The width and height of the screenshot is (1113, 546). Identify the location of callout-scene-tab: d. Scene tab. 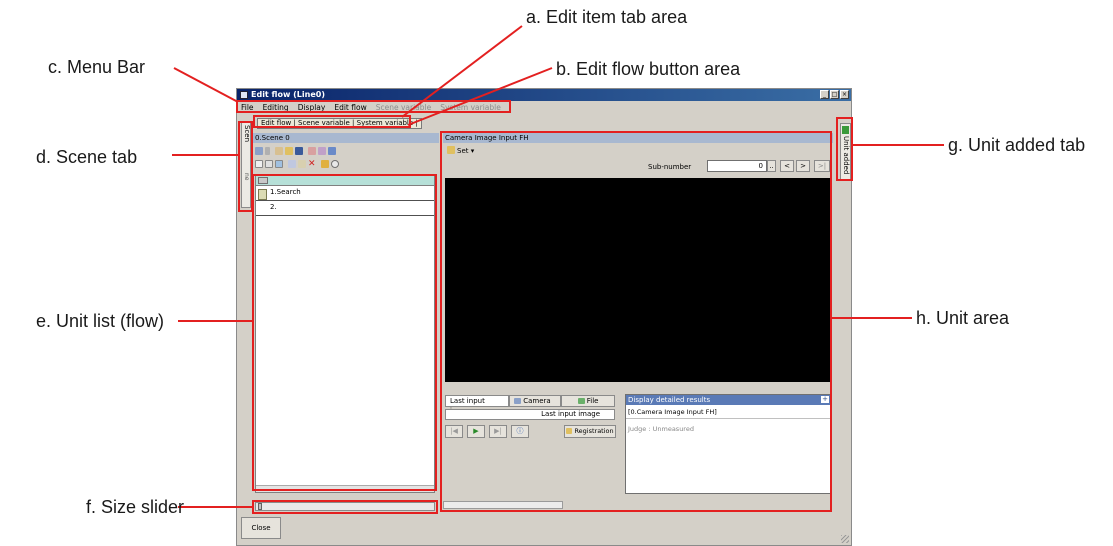
(87, 157).